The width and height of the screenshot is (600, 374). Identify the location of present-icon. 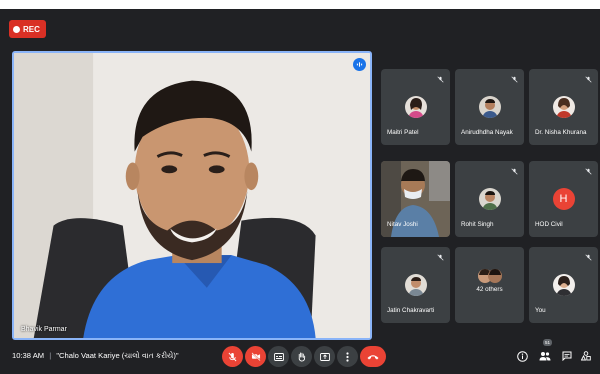
(324, 356).